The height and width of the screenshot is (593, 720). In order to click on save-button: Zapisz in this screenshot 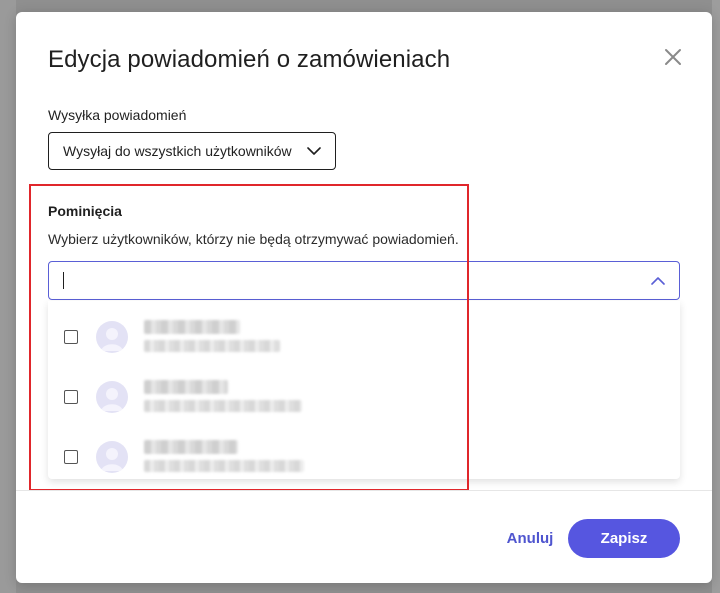, I will do `click(624, 538)`.